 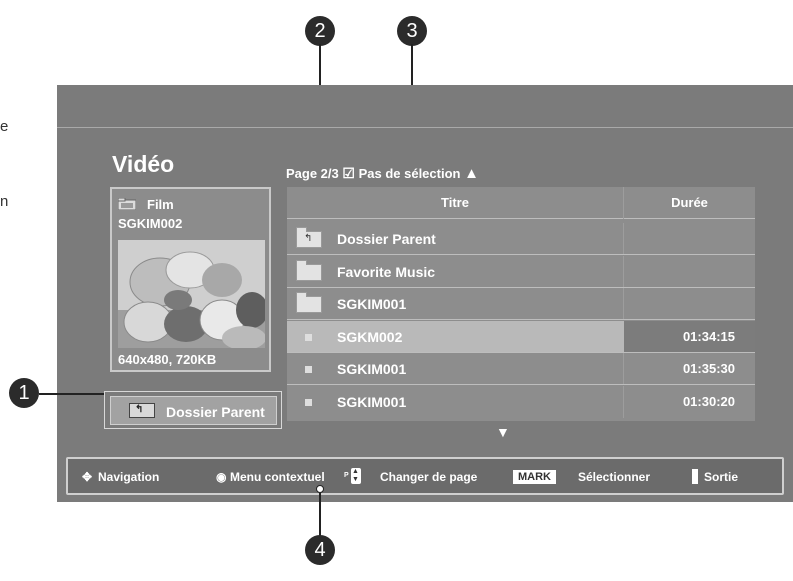 I want to click on item-name: SGKM002, so click(x=370, y=337).